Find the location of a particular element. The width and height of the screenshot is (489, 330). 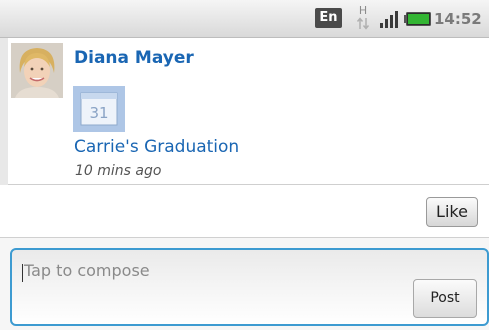

post-button: Post is located at coordinates (445, 298).